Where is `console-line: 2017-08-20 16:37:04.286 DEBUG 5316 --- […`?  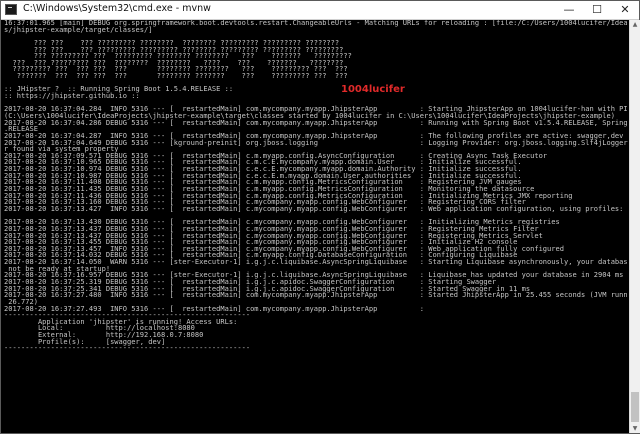 console-line: 2017-08-20 16:37:04.286 DEBUG 5316 --- [… is located at coordinates (316, 122).